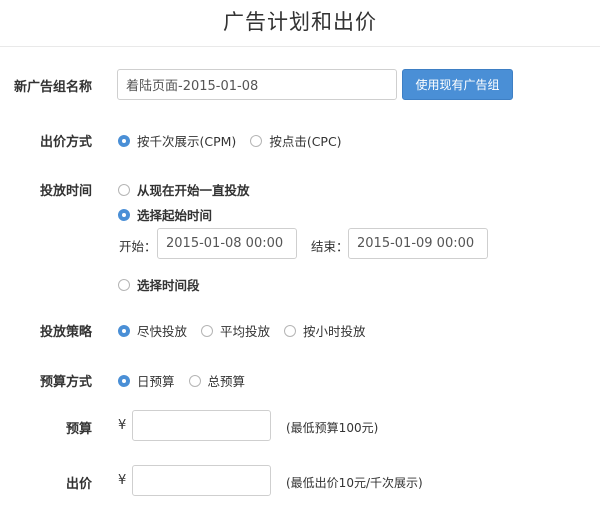 The width and height of the screenshot is (600, 509). What do you see at coordinates (257, 84) in the screenshot?
I see `ad-group-name-input: 着陆页面-2015-01-08` at bounding box center [257, 84].